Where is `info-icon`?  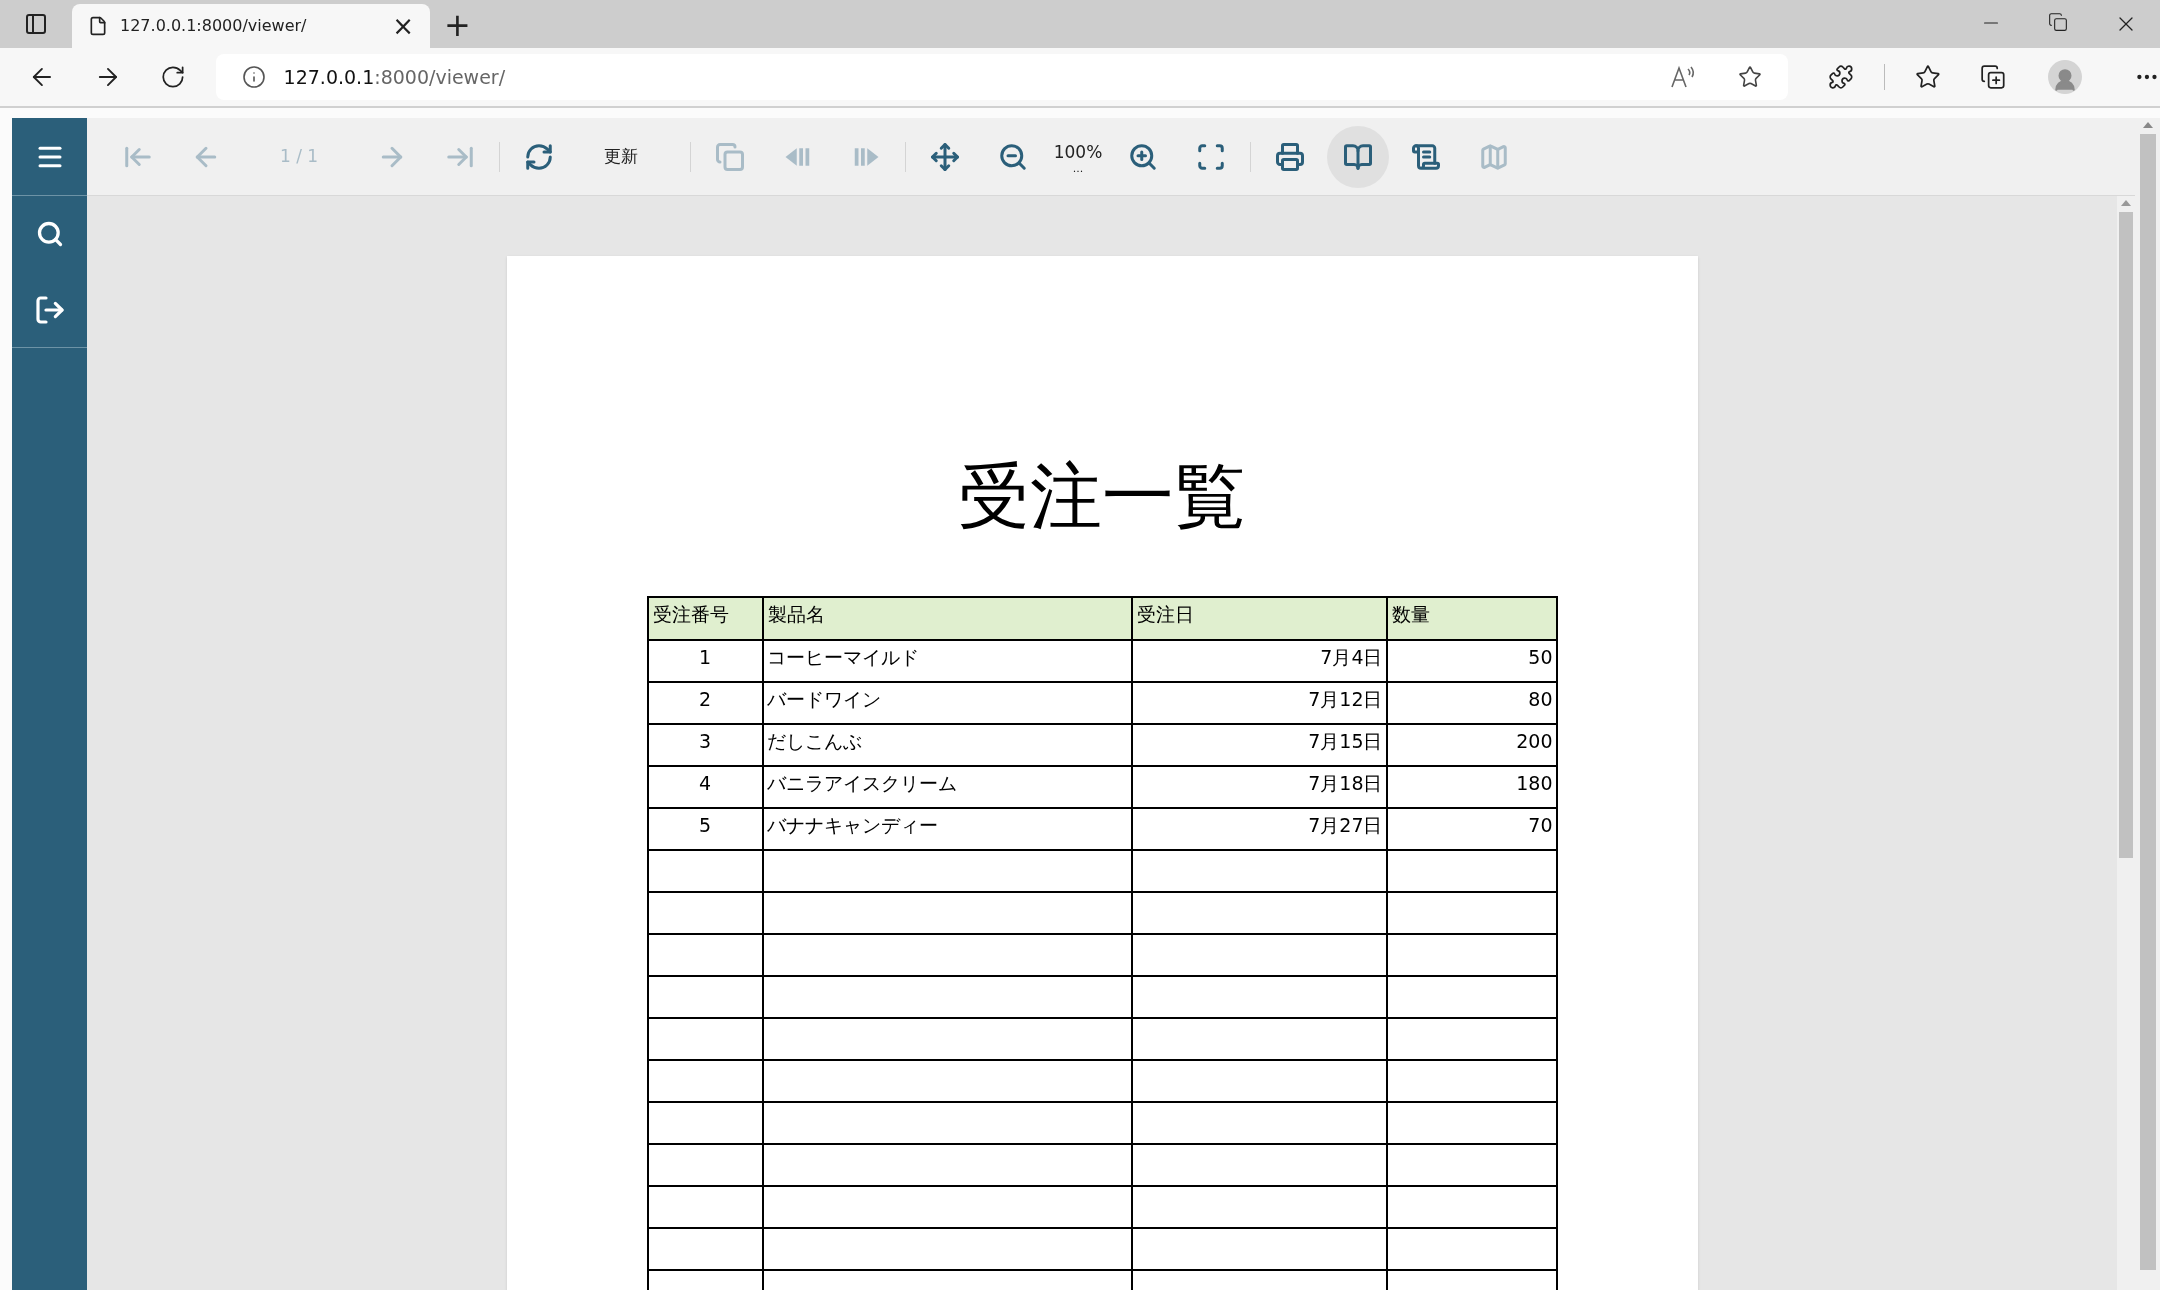
info-icon is located at coordinates (253, 77).